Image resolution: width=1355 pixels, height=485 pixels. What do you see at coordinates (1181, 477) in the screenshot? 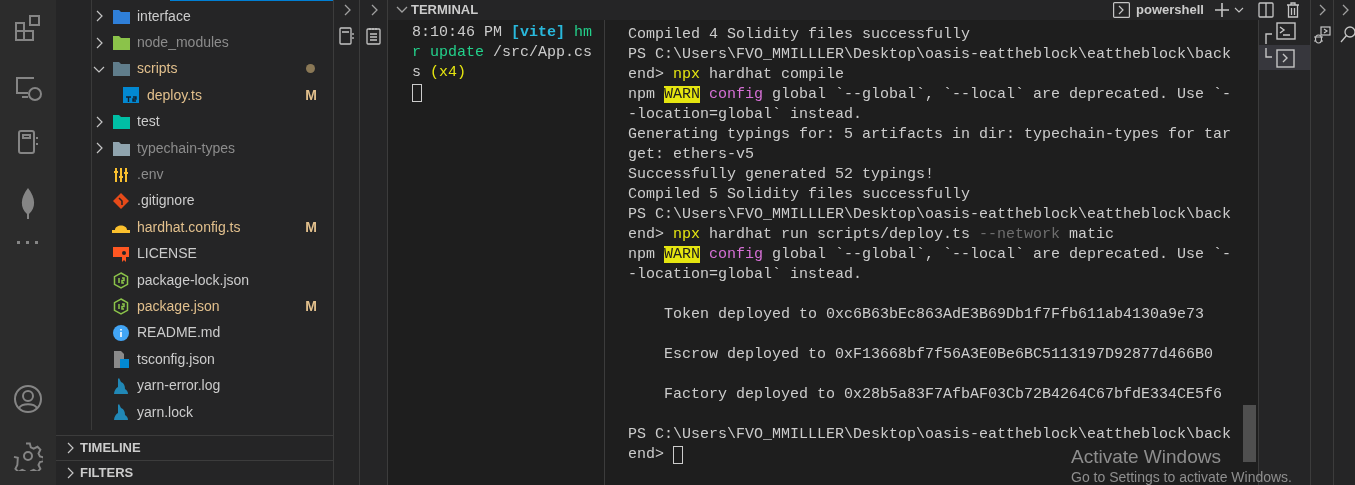
I see `activation-message: Go to Settings to activate Windows.` at bounding box center [1181, 477].